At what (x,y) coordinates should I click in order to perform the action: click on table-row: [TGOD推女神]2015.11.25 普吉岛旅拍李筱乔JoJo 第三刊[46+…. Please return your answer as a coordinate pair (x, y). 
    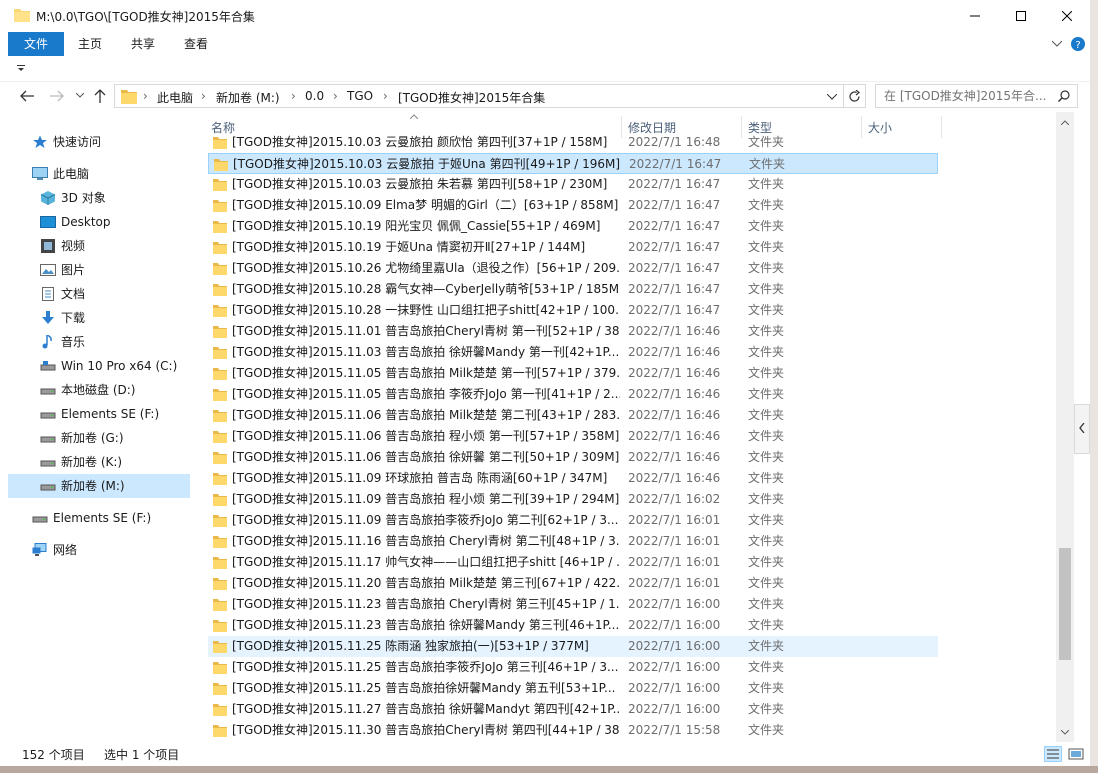
    Looking at the image, I should click on (573, 667).